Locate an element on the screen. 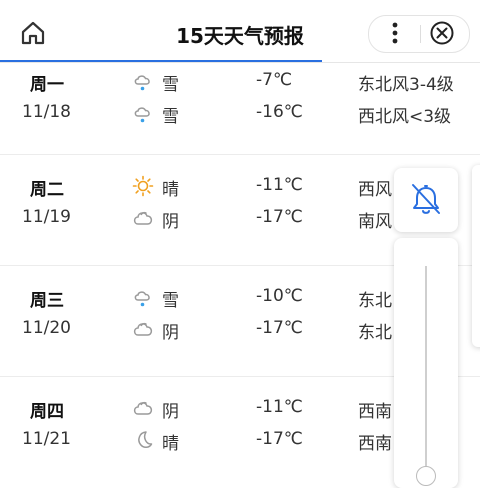  temperature: -10℃ is located at coordinates (279, 296).